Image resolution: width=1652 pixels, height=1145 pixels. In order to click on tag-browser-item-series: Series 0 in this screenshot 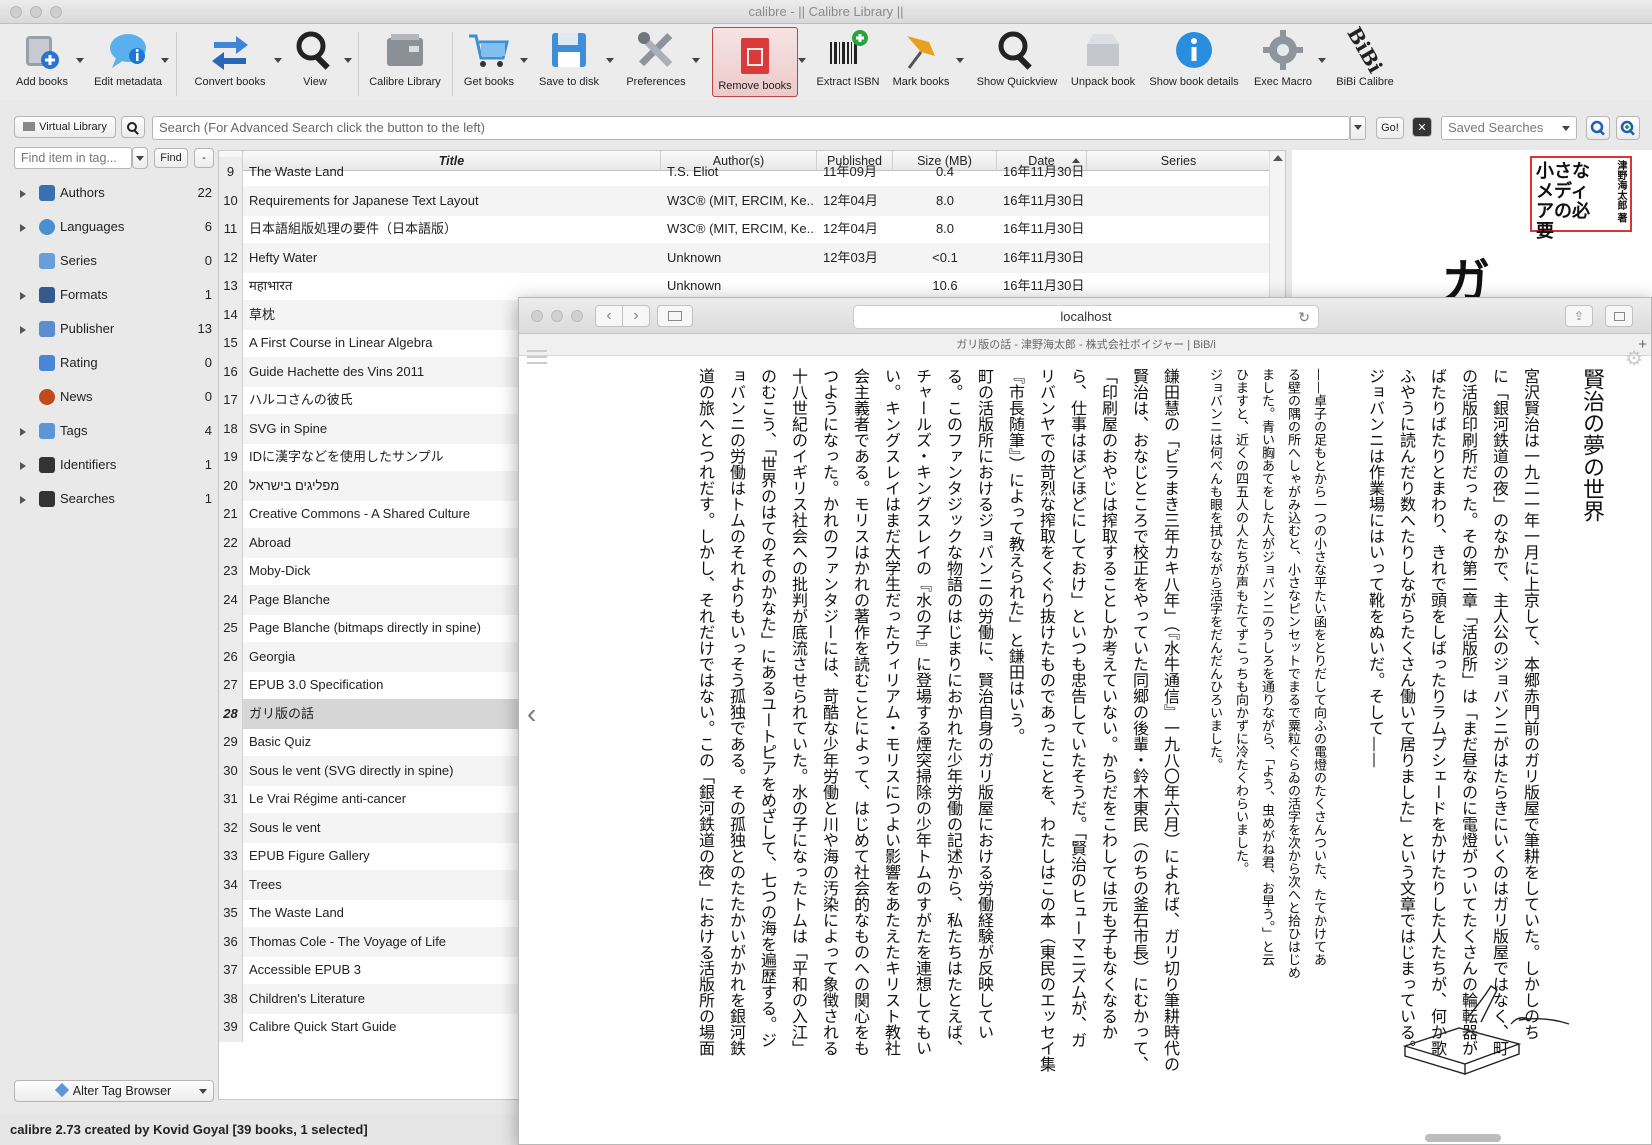, I will do `click(114, 261)`.